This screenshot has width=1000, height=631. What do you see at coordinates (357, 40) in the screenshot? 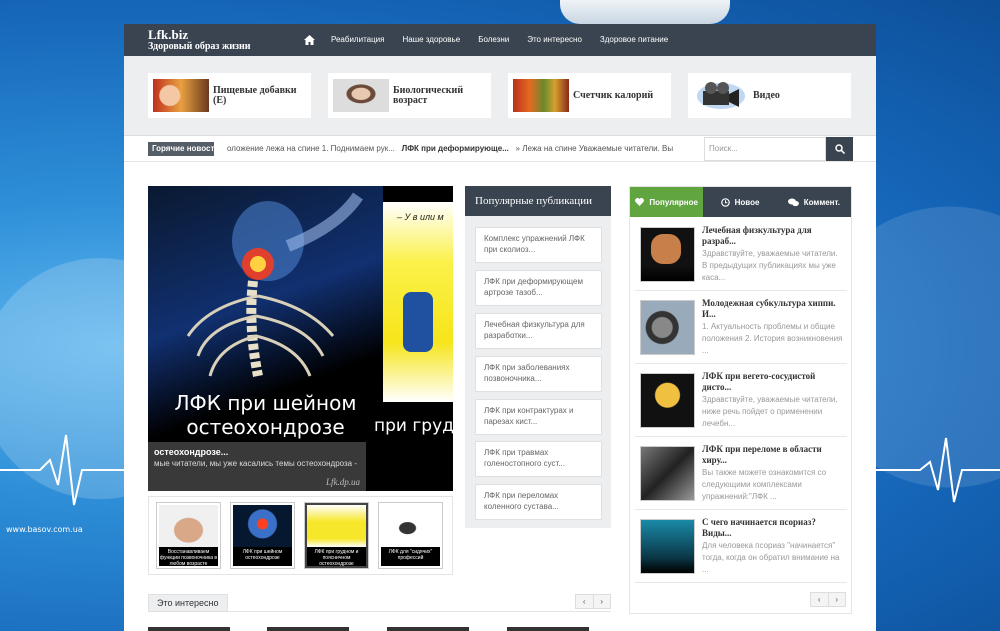
I see `nav-item-rehabilitation: Реабилитация` at bounding box center [357, 40].